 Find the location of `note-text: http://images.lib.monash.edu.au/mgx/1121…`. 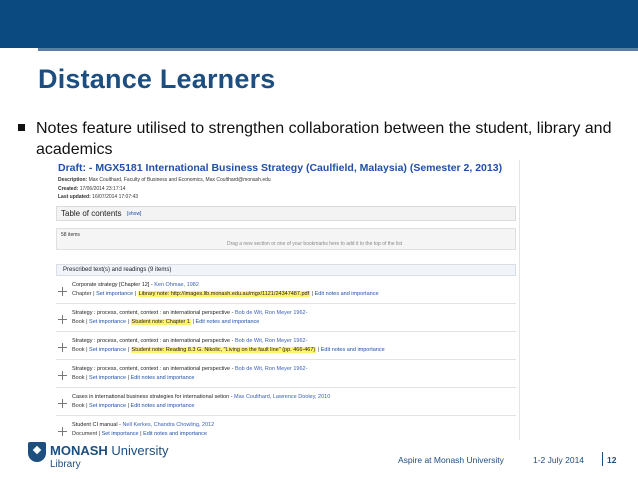

note-text: http://images.lib.monash.edu.au/mgx/1121… is located at coordinates (240, 294).